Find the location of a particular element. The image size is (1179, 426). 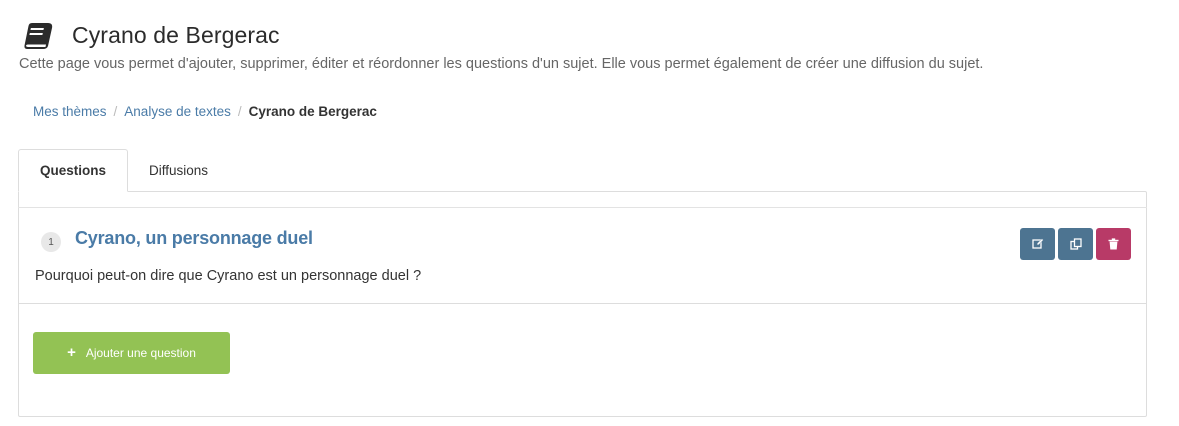

edit-question-button is located at coordinates (1037, 244).